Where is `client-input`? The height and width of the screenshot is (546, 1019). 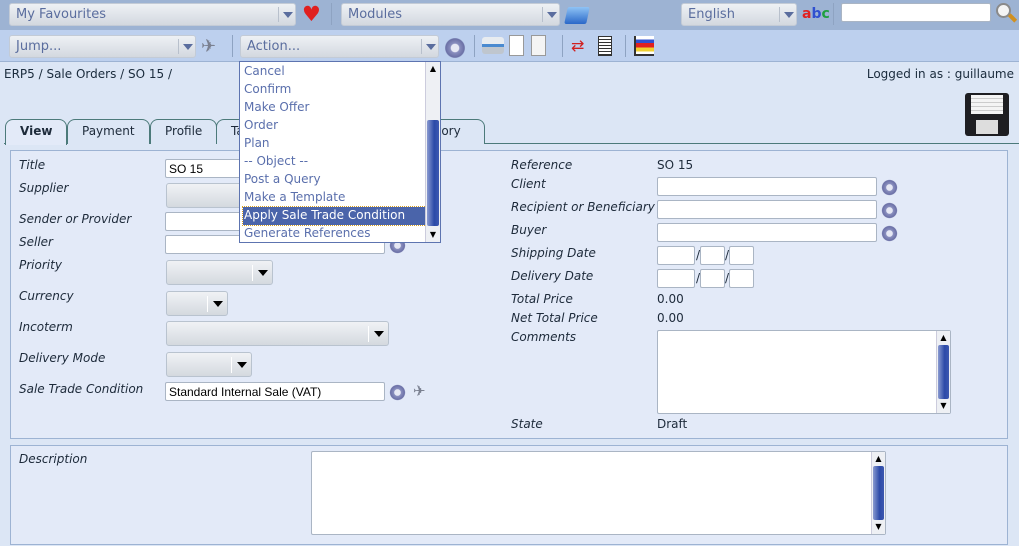 client-input is located at coordinates (767, 186).